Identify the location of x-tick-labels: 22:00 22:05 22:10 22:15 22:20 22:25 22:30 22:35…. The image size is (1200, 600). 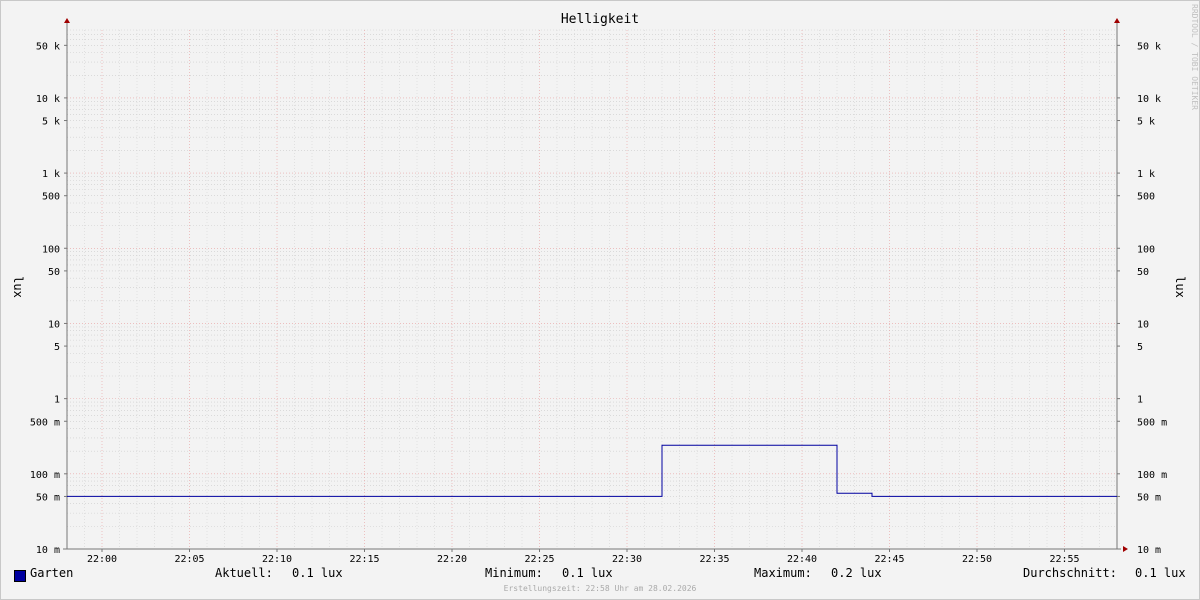
(583, 559).